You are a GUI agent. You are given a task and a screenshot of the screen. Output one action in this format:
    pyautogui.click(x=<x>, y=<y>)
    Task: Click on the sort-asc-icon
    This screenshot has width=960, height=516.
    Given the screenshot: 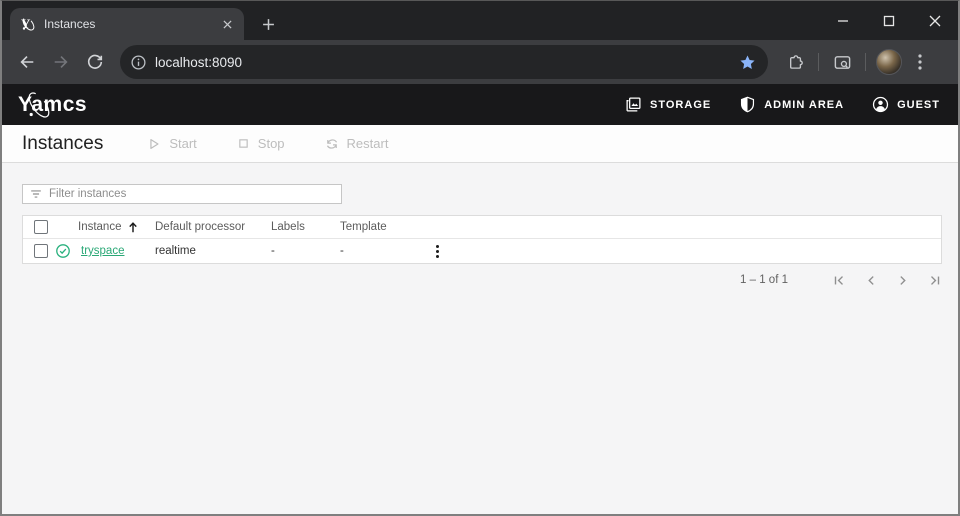 What is the action you would take?
    pyautogui.click(x=133, y=226)
    